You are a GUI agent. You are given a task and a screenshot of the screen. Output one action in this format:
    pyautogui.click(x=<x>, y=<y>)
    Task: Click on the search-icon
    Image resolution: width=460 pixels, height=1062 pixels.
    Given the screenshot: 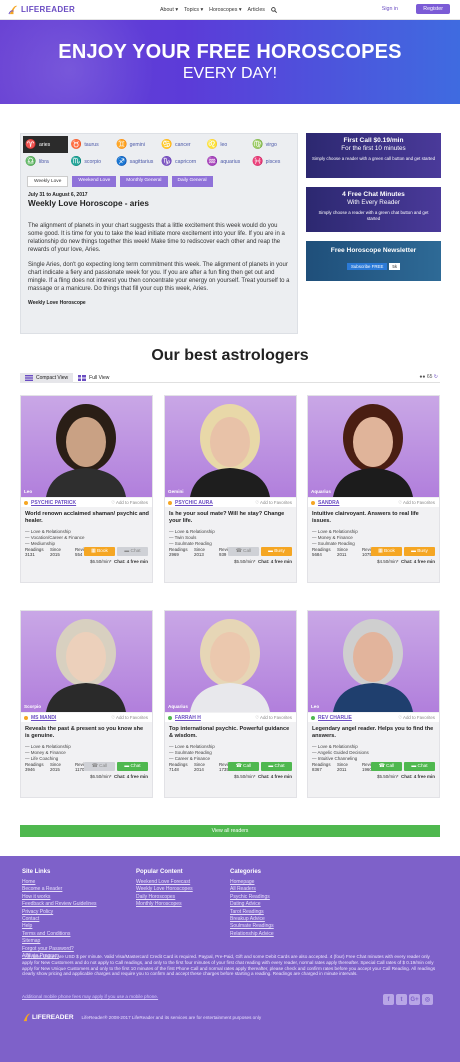 What is the action you would take?
    pyautogui.click(x=274, y=10)
    